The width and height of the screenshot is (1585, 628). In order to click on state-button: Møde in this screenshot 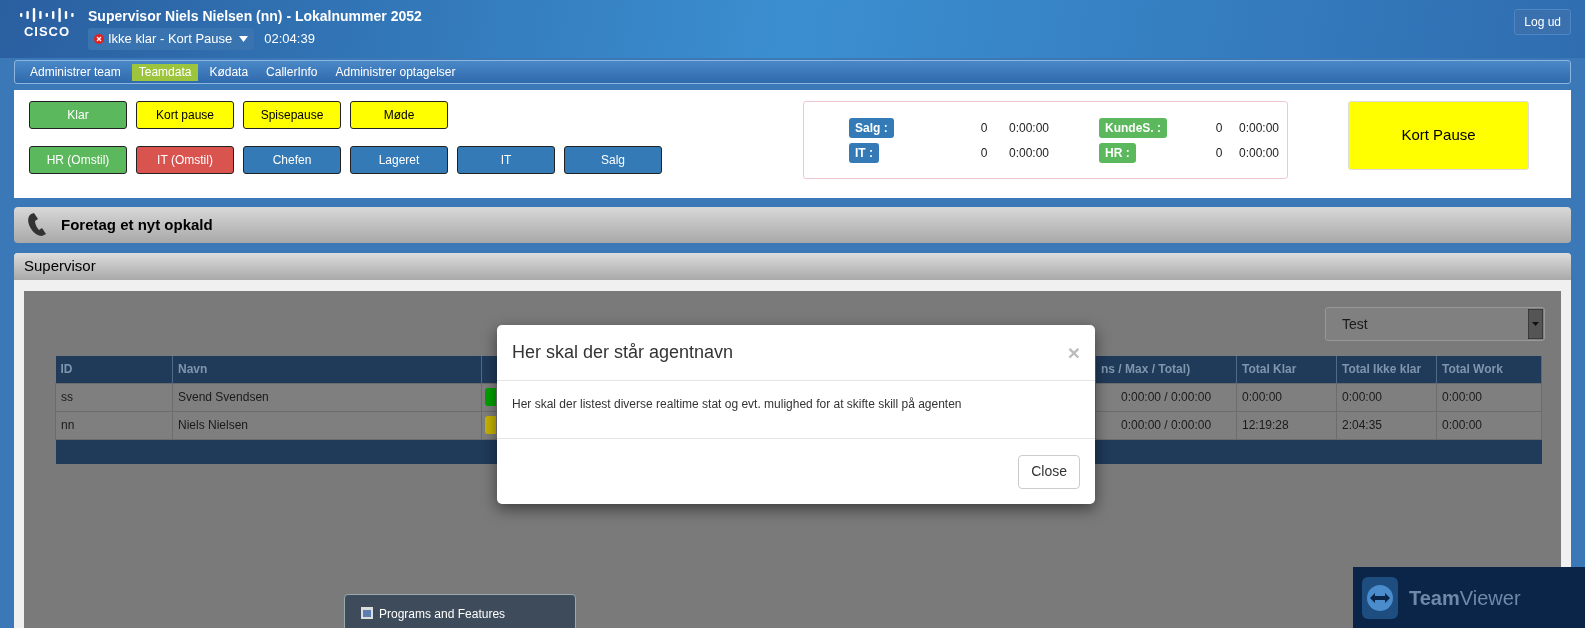, I will do `click(399, 115)`.